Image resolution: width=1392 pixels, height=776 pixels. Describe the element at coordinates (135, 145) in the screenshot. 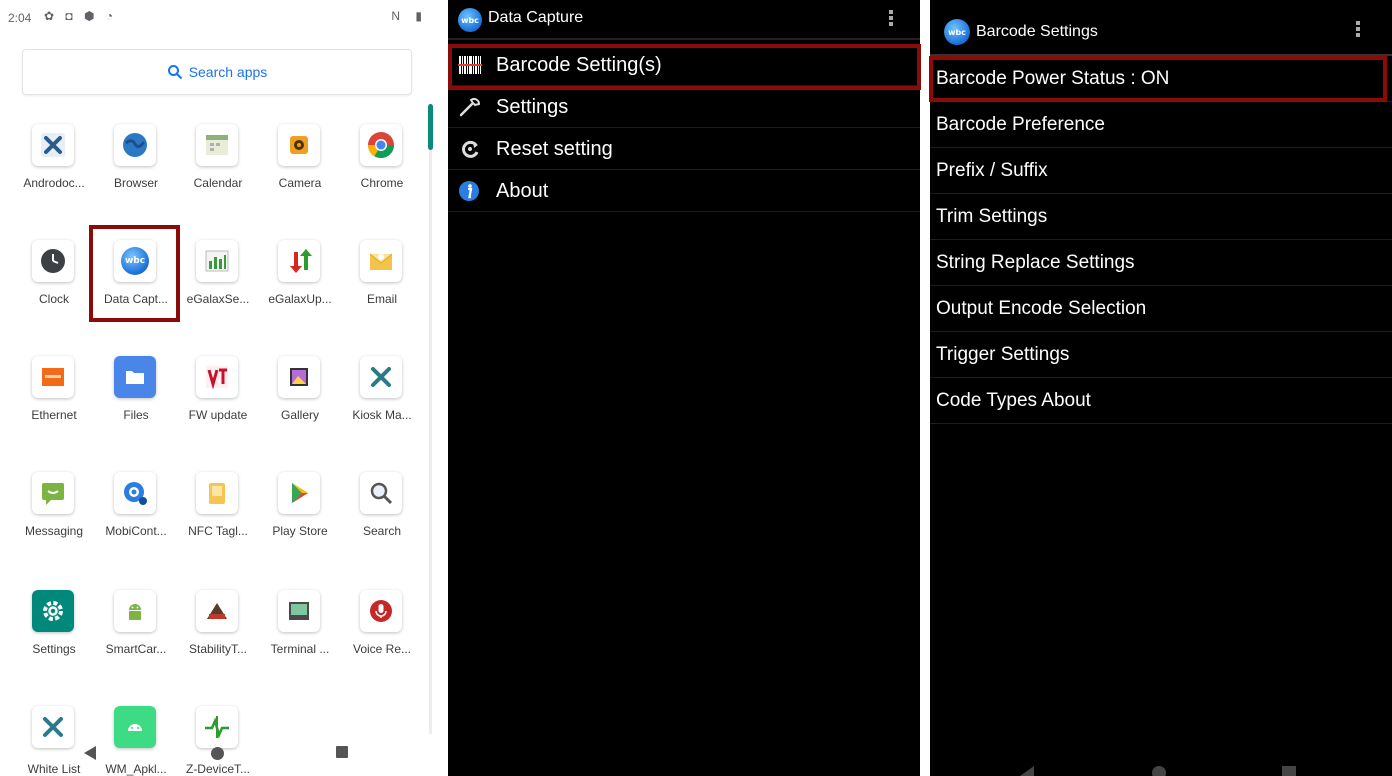

I see `globe-icon` at that location.